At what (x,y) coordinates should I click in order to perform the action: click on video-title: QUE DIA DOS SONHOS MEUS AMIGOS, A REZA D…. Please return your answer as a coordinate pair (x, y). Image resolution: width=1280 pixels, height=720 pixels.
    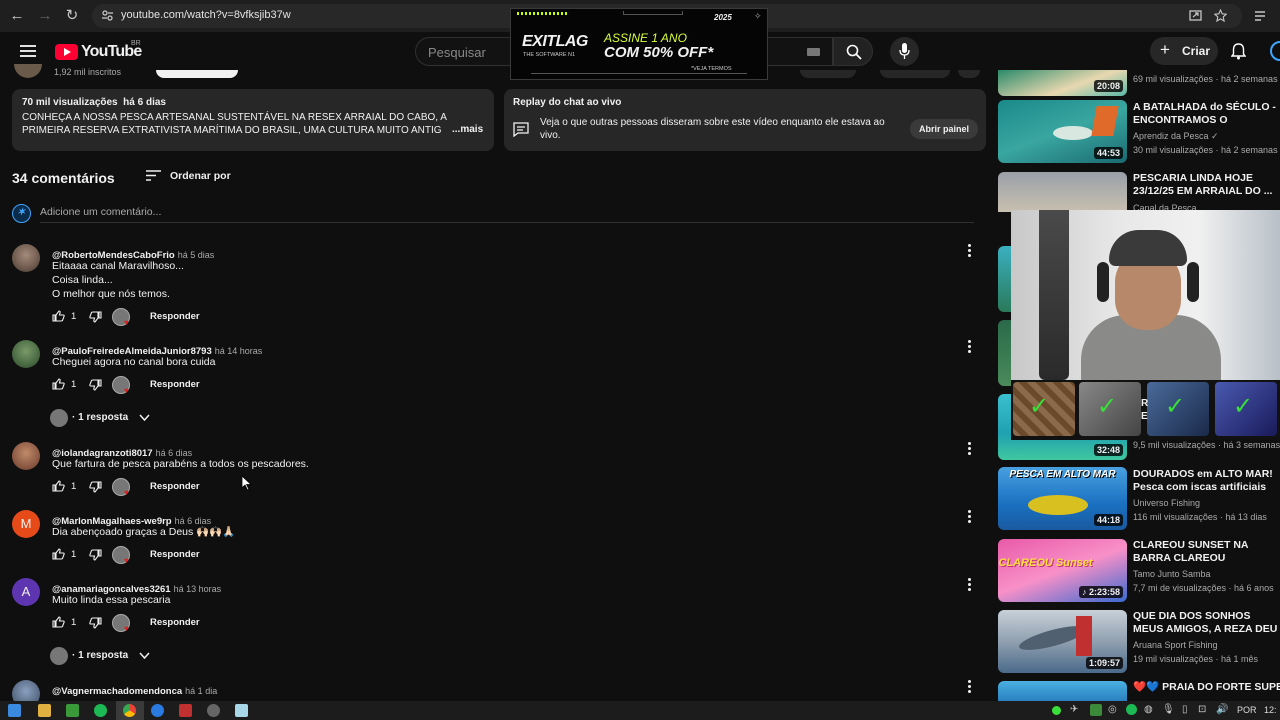
    Looking at the image, I should click on (1206, 623).